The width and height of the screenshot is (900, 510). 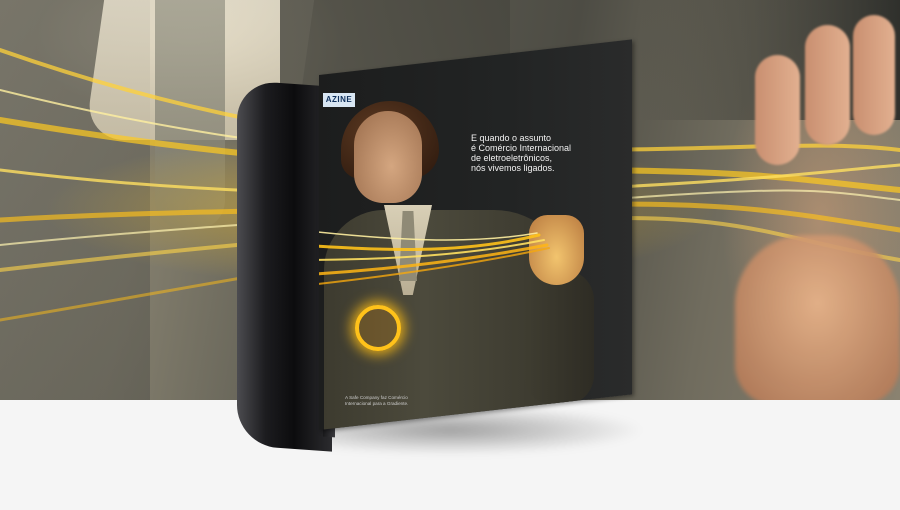 I want to click on headline-line: nós vivemos ligados., so click(x=513, y=168).